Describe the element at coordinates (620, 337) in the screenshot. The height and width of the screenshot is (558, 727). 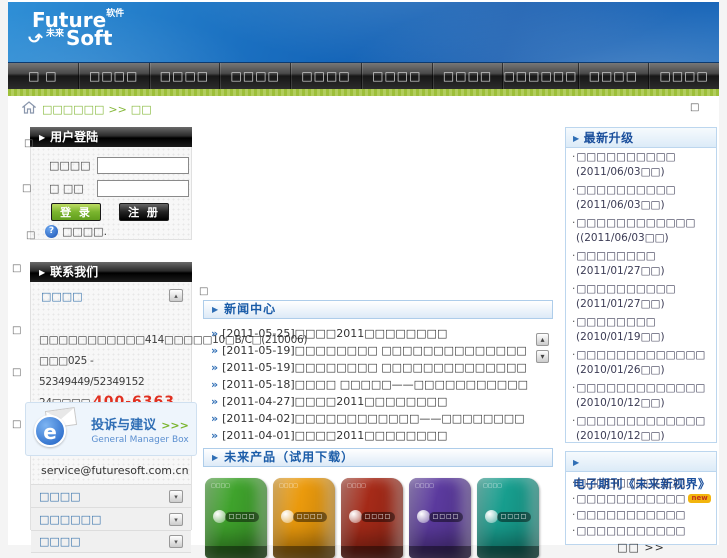
I see `upgrade-date: (2010/01/19□□)` at that location.